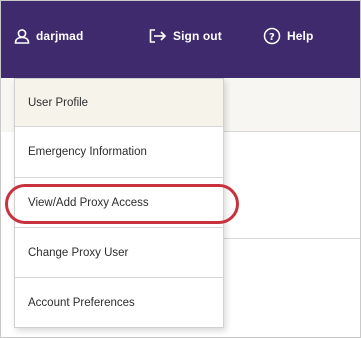 This screenshot has width=361, height=338. I want to click on menu-item-label: User Profile, so click(58, 102).